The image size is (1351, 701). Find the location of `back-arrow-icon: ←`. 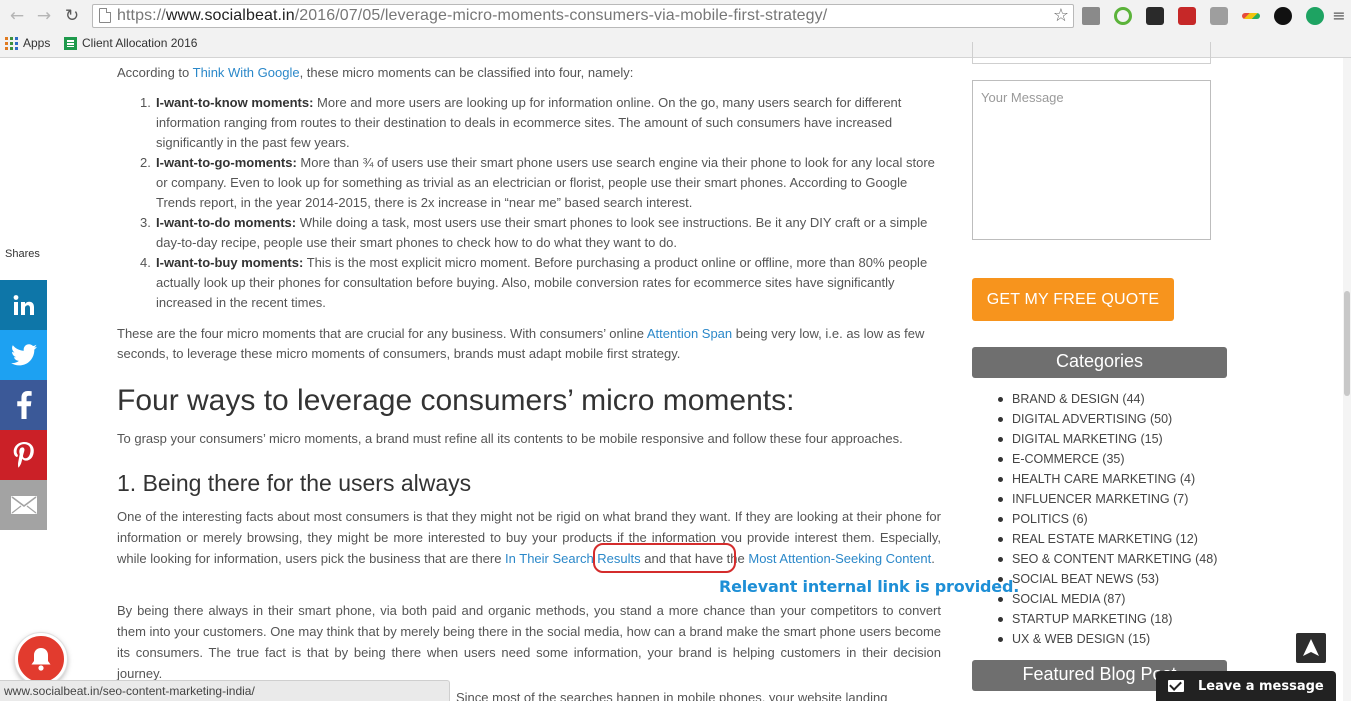

back-arrow-icon: ← is located at coordinates (17, 16).